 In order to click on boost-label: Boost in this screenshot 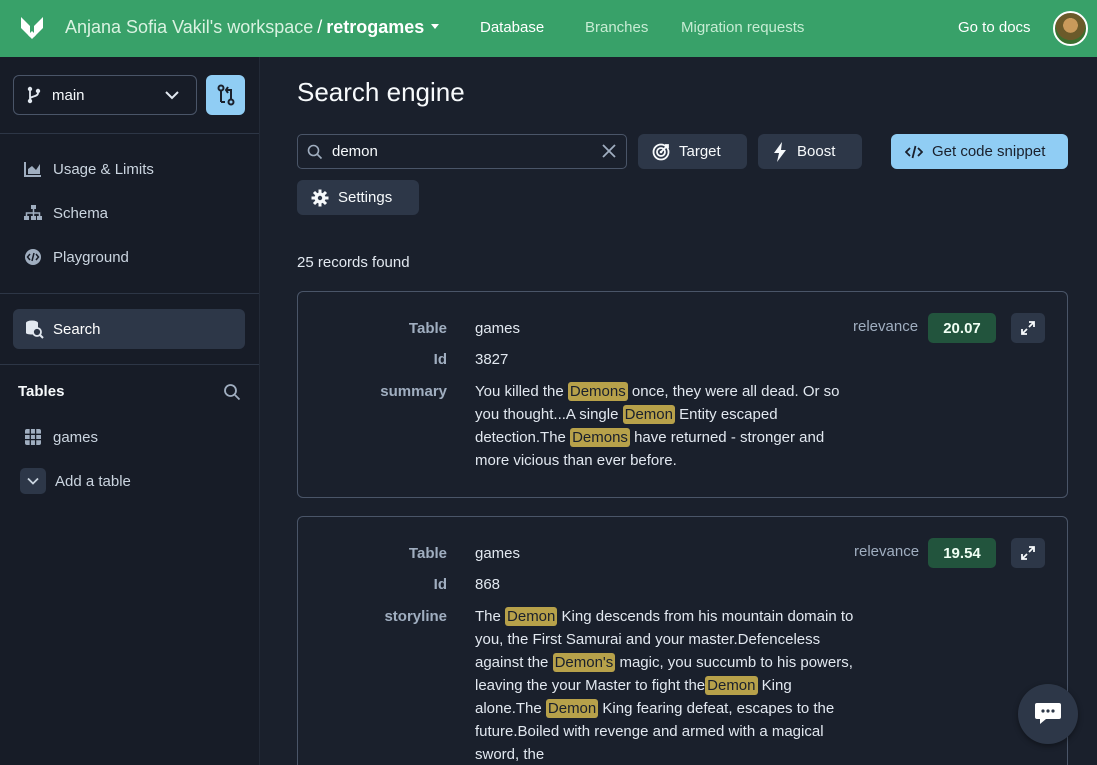, I will do `click(816, 151)`.